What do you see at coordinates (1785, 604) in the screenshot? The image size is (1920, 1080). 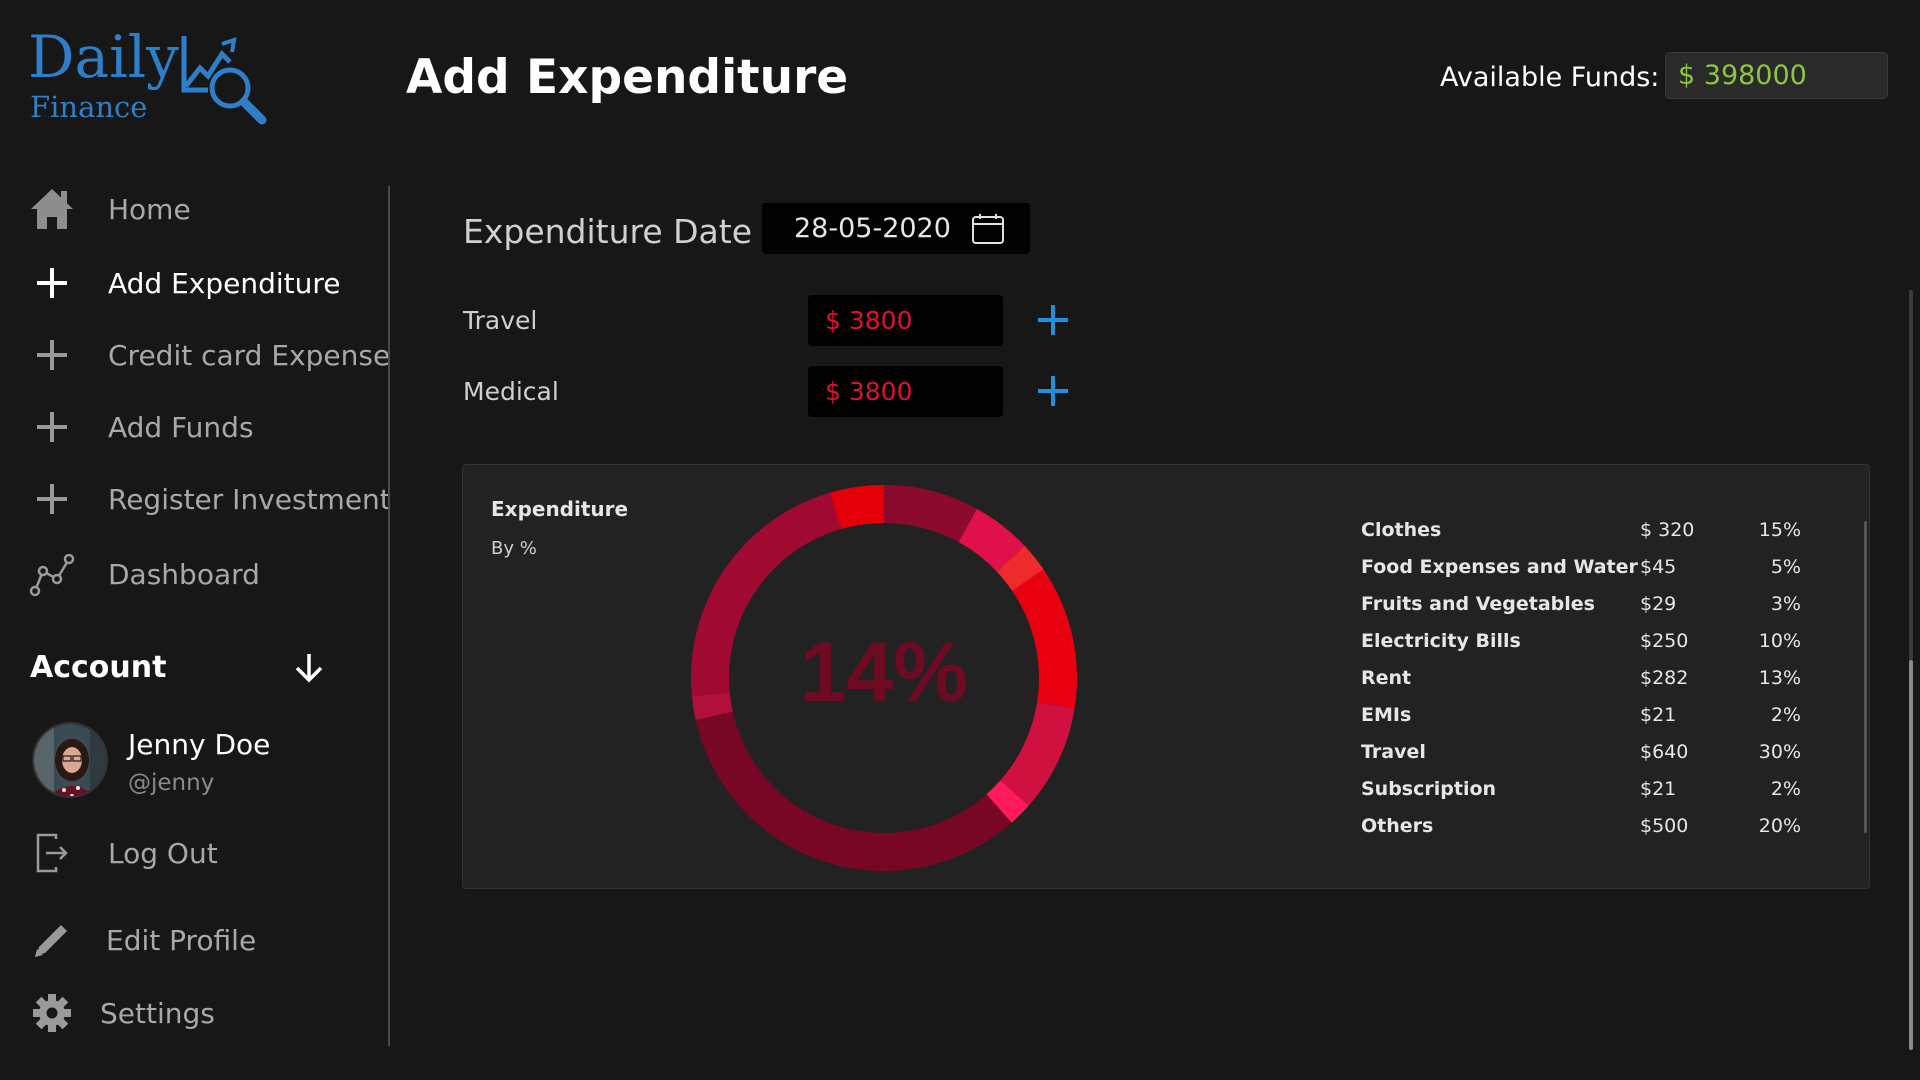 I see `category-percent: 3%` at bounding box center [1785, 604].